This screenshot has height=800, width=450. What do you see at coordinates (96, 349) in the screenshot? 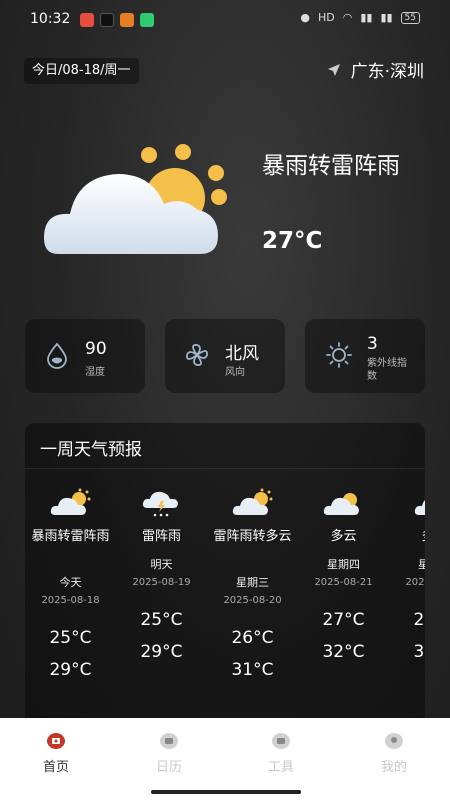
I see `humidity-value: 90` at bounding box center [96, 349].